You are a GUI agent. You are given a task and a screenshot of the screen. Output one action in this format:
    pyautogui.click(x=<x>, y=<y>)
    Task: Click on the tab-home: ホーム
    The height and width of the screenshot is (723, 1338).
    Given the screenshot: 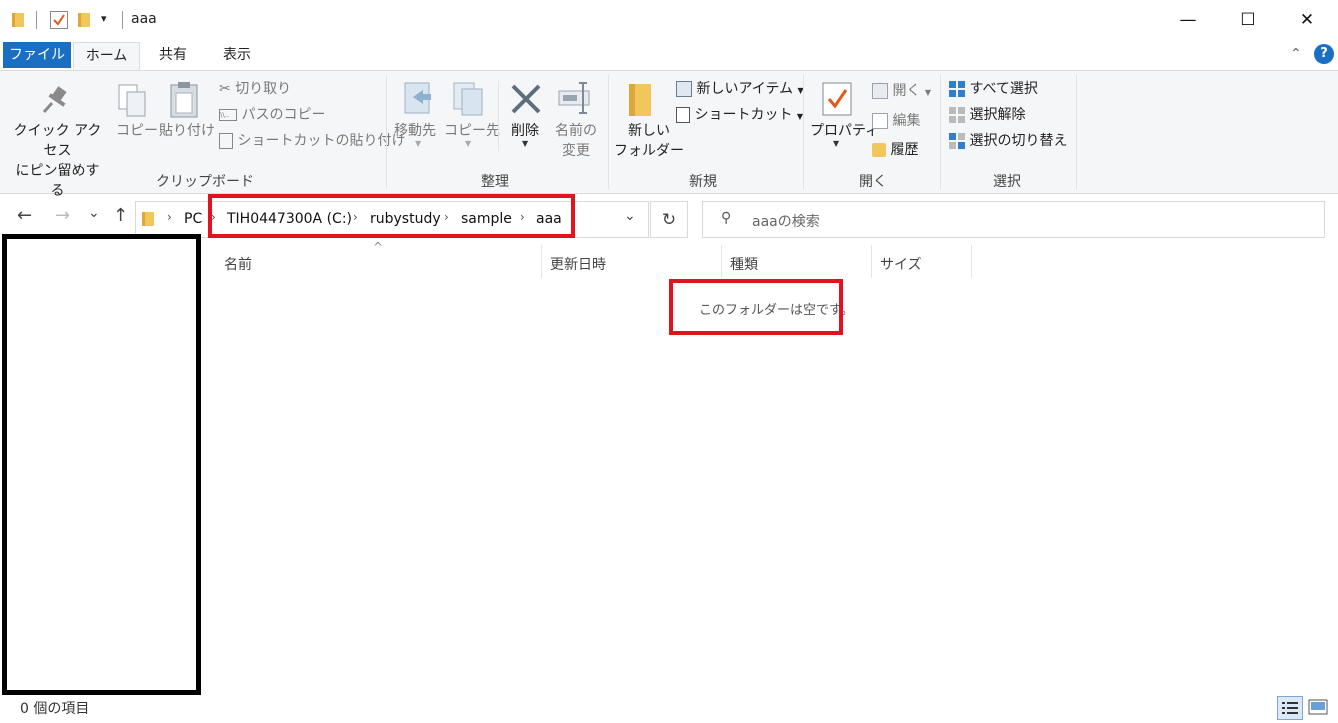 What is the action you would take?
    pyautogui.click(x=106, y=56)
    